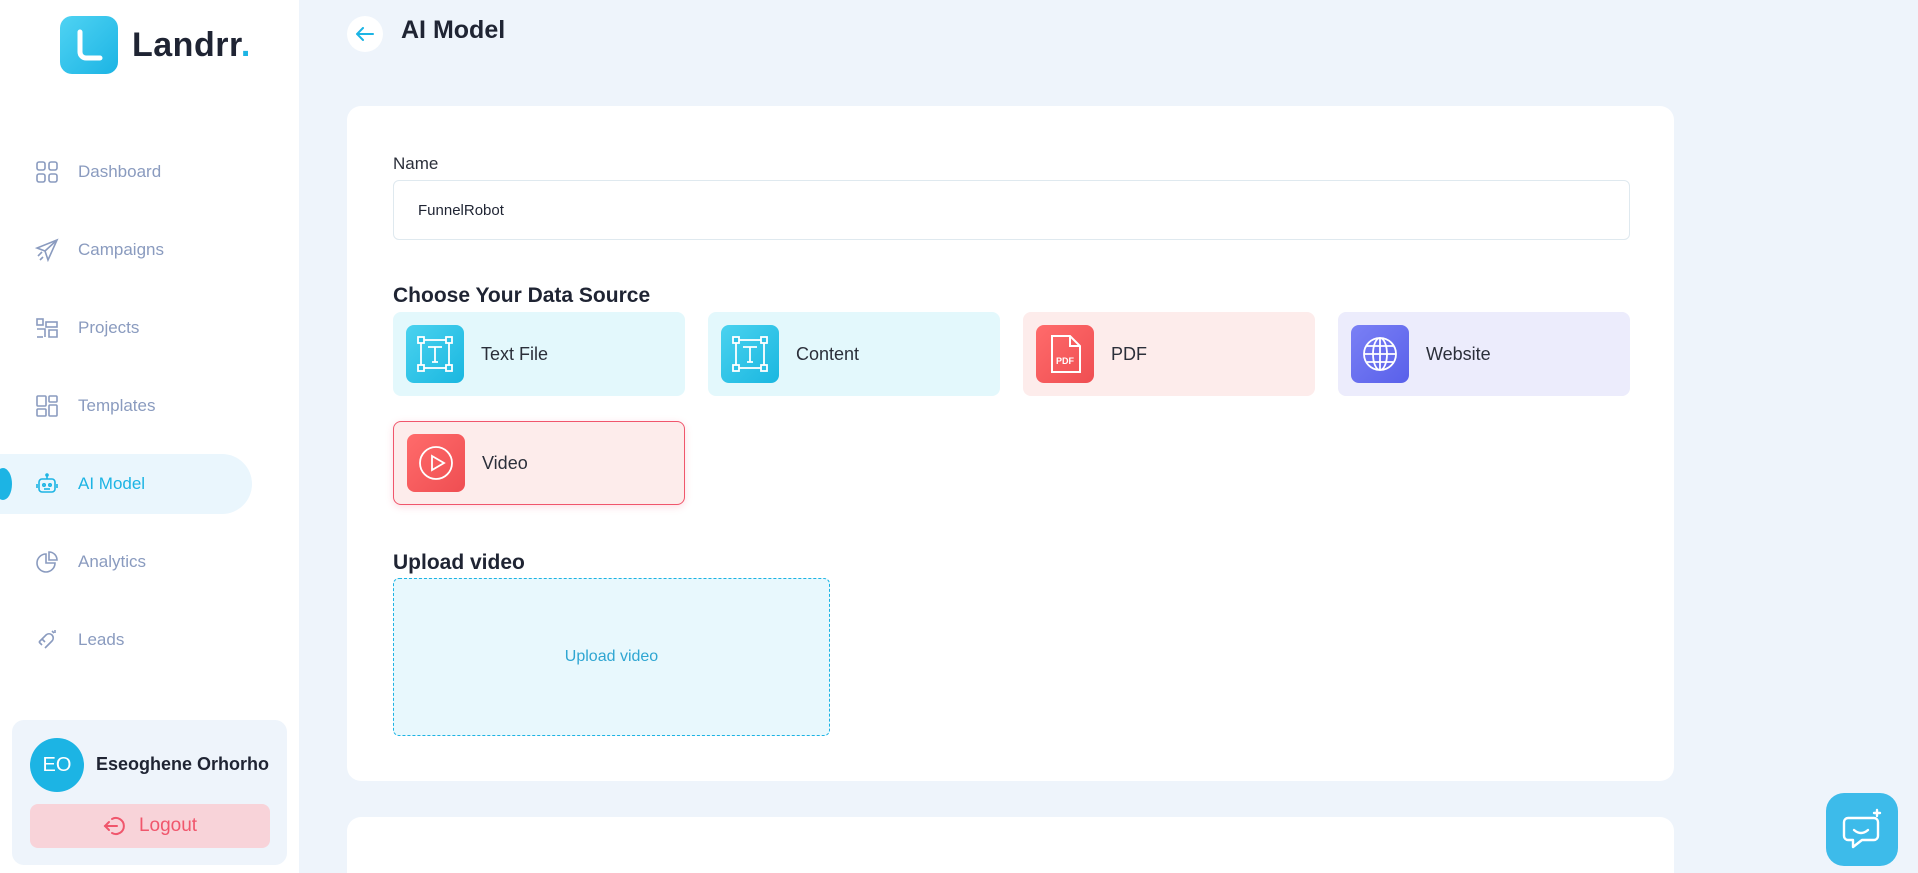 This screenshot has width=1918, height=873. Describe the element at coordinates (149, 562) in the screenshot. I see `sidebar-item-analytics: Analytics` at that location.